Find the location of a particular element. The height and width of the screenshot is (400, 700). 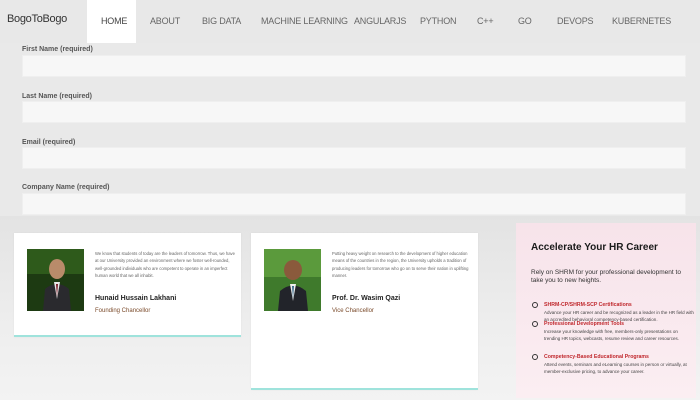

nav-item-home: HOME is located at coordinates (114, 21).